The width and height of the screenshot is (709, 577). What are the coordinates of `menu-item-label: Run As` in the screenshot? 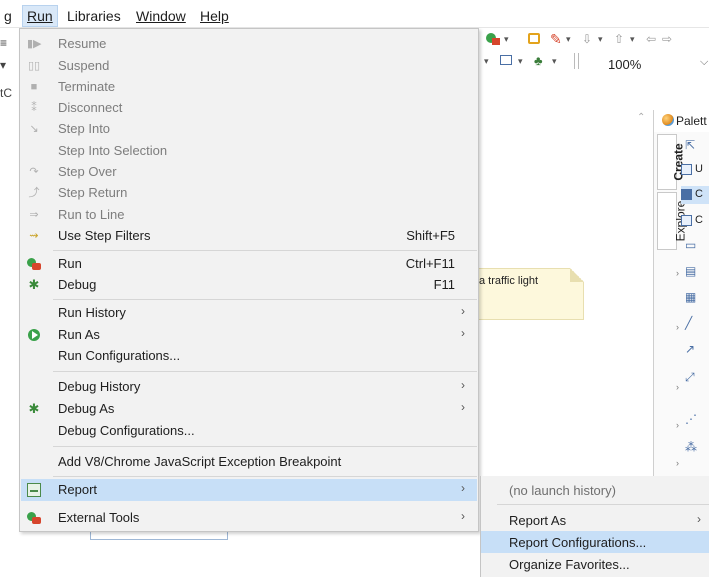 It's located at (79, 334).